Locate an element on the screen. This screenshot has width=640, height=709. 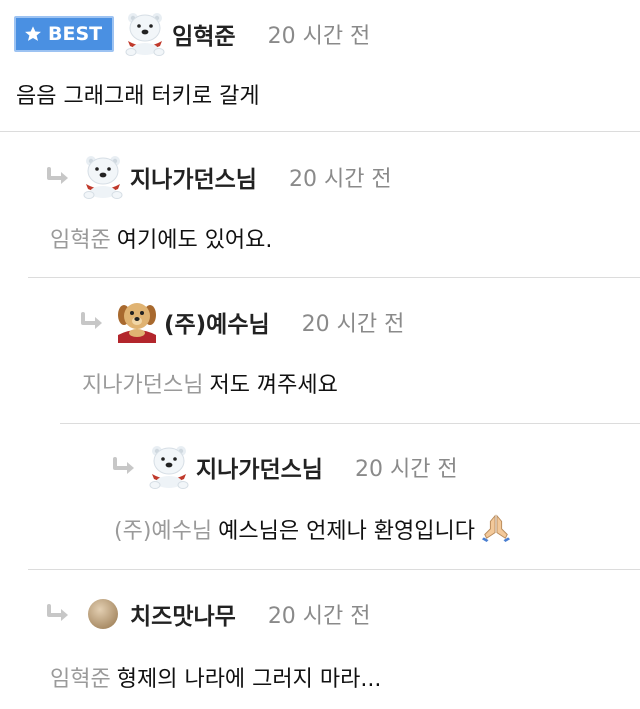
comment-author: (주)예수님 is located at coordinates (217, 322).